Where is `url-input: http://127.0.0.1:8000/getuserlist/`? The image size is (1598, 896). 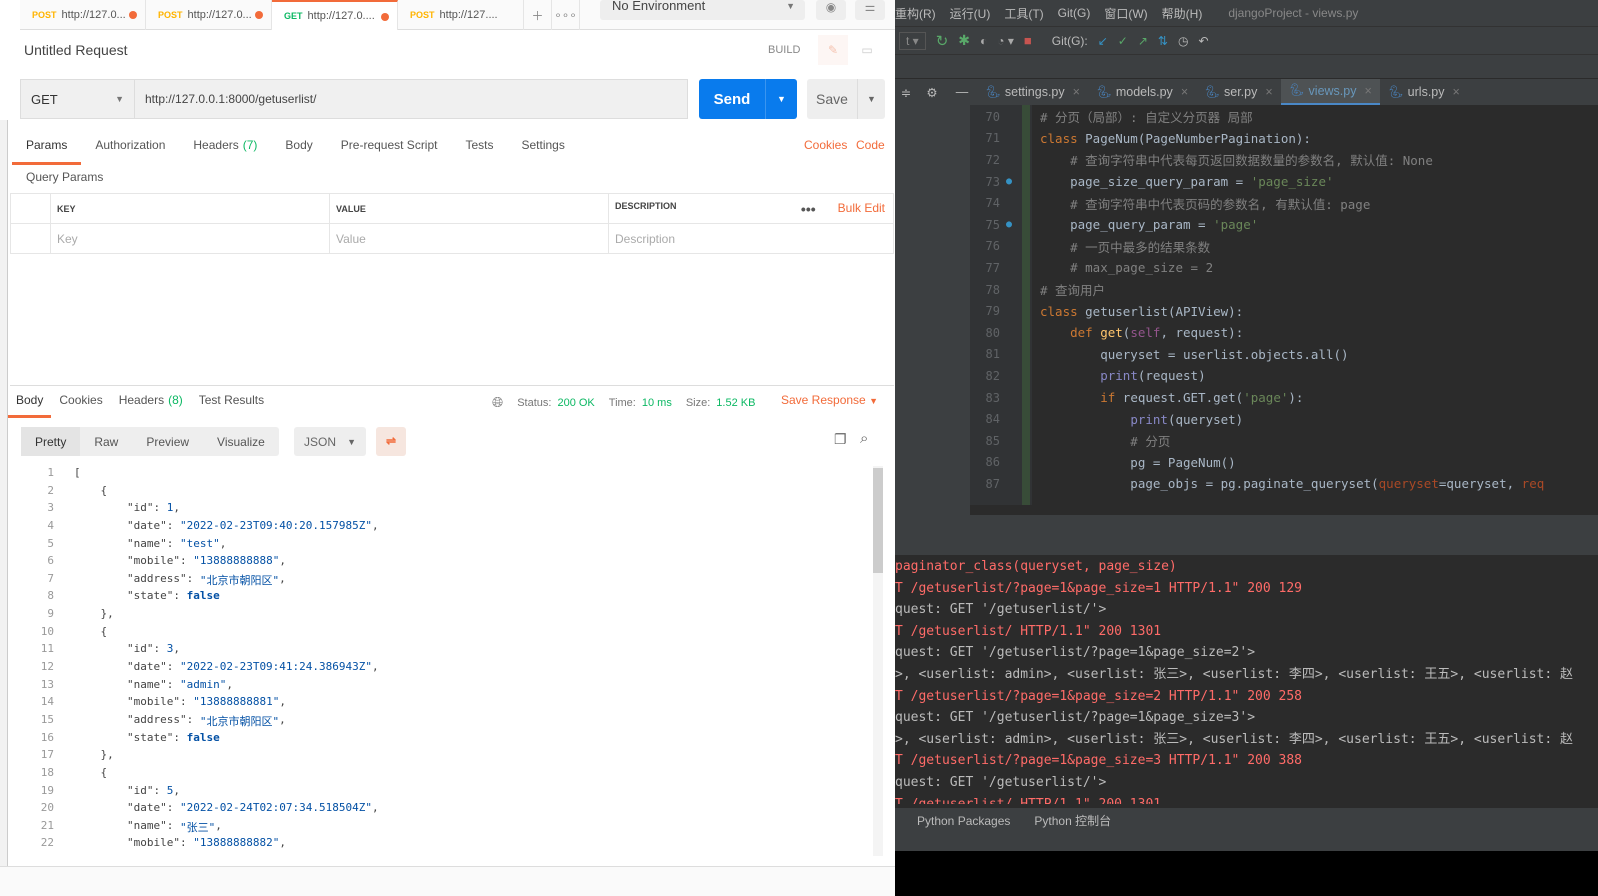
url-input: http://127.0.0.1:8000/getuserlist/ is located at coordinates (411, 99).